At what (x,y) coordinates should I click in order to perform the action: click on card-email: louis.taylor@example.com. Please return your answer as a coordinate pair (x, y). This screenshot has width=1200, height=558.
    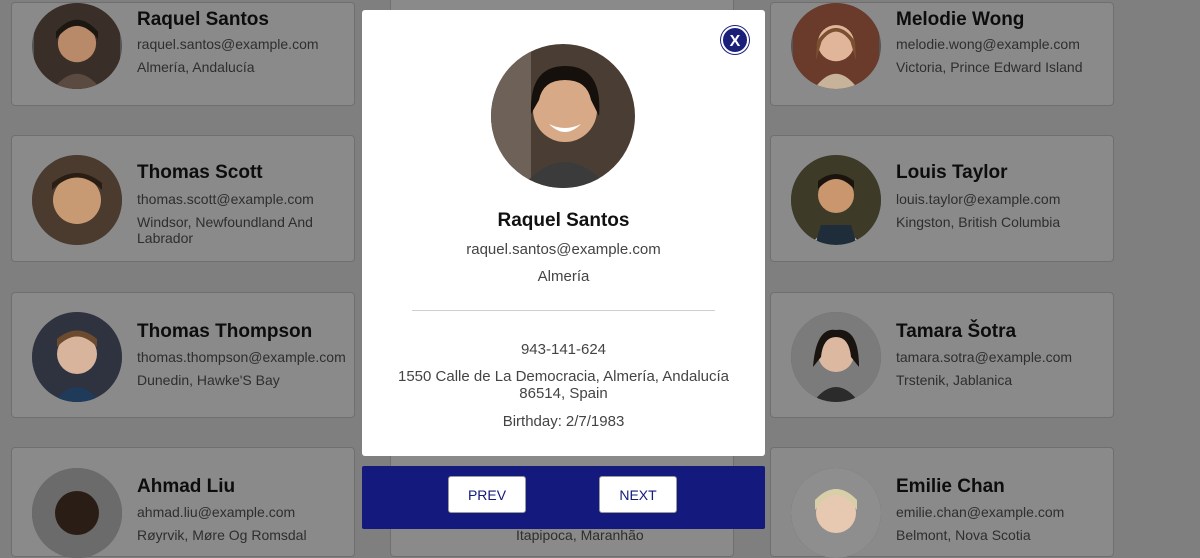
    Looking at the image, I should click on (978, 199).